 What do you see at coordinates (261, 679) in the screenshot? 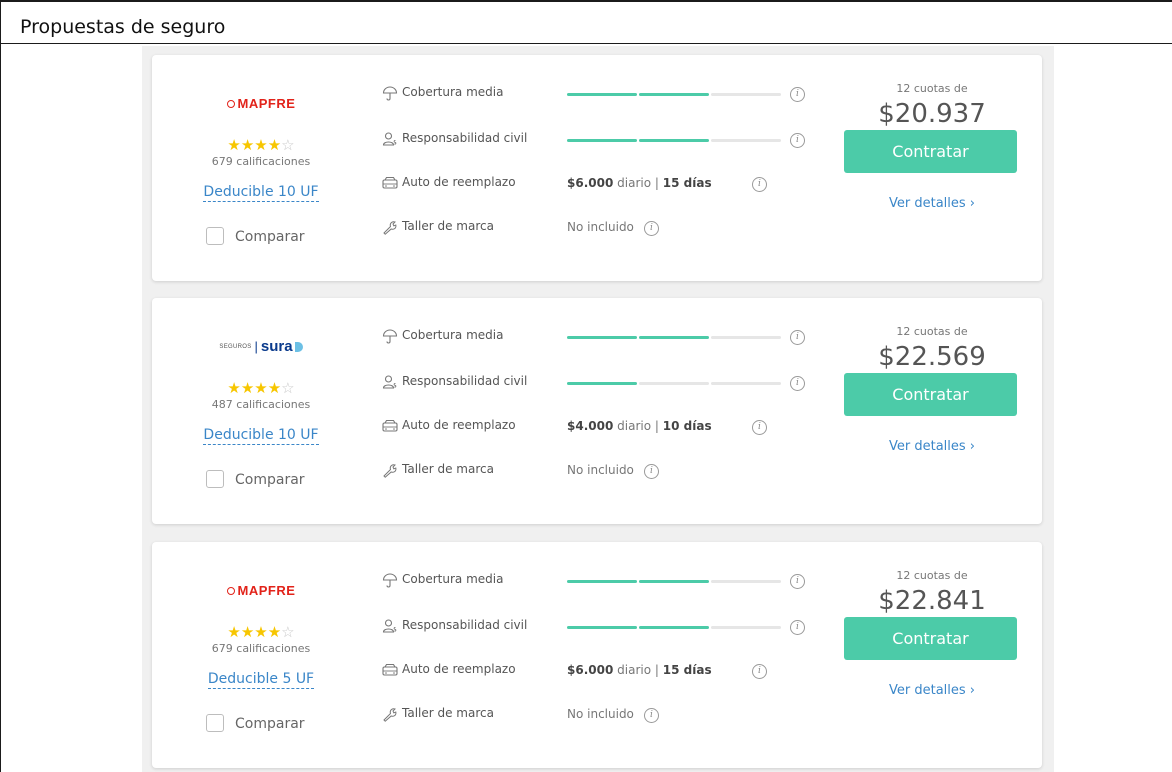
I see `deductible-link: Deducible 5 UF` at bounding box center [261, 679].